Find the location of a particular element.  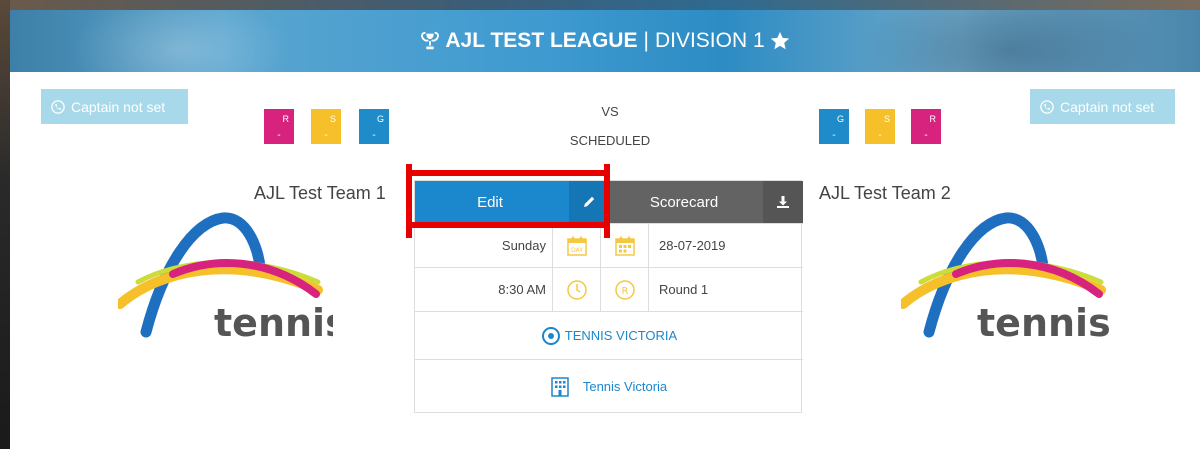

team2-captain-button: Captain not set is located at coordinates (1102, 106).